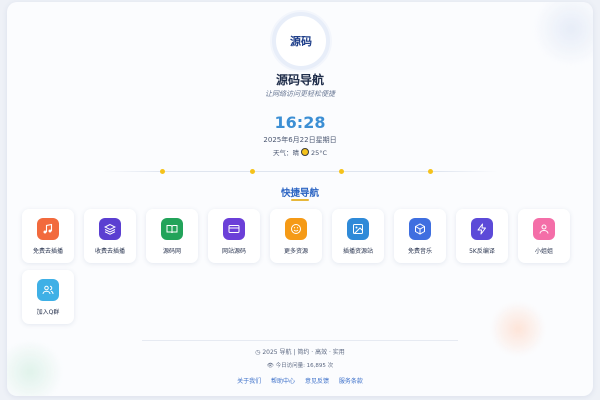  I want to click on nav-tile-5k-decompile: 5K反编译, so click(482, 236).